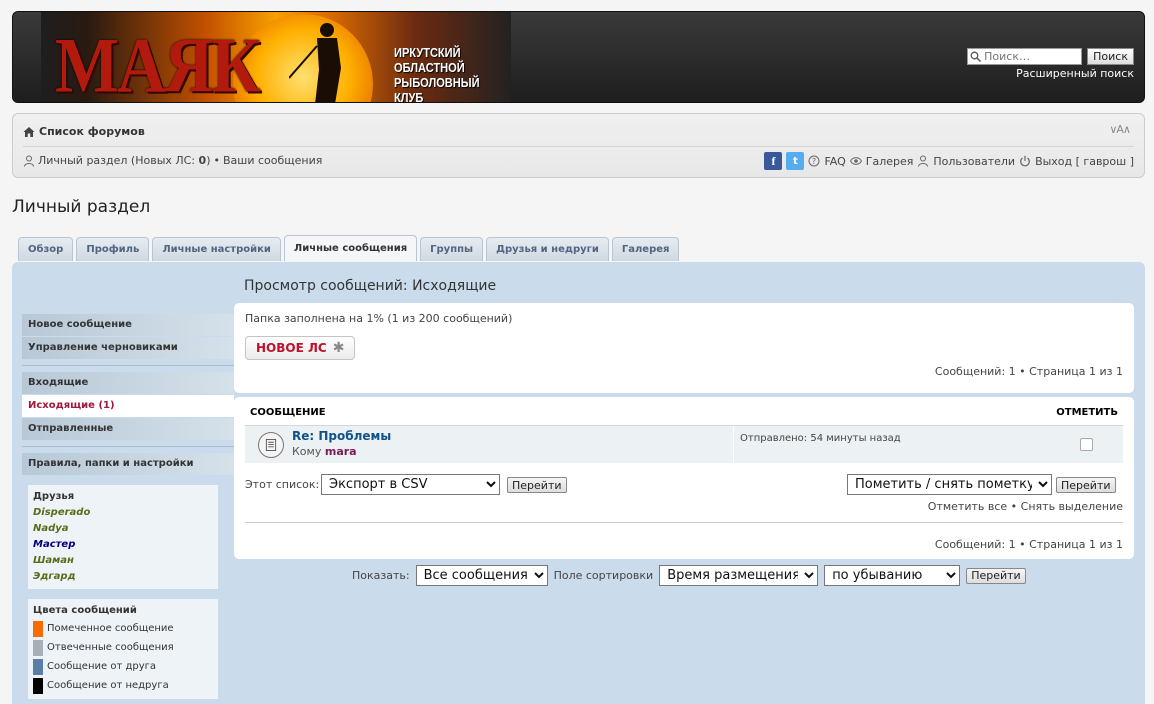 This screenshot has height=704, width=1154. Describe the element at coordinates (1120, 129) in the screenshot. I see `font-size-control: ∨A∧` at that location.